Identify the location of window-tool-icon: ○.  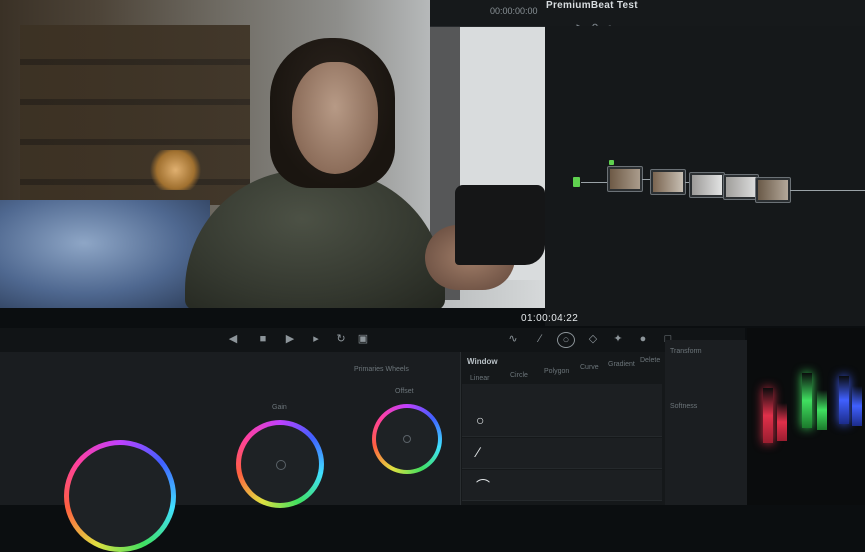
(566, 340).